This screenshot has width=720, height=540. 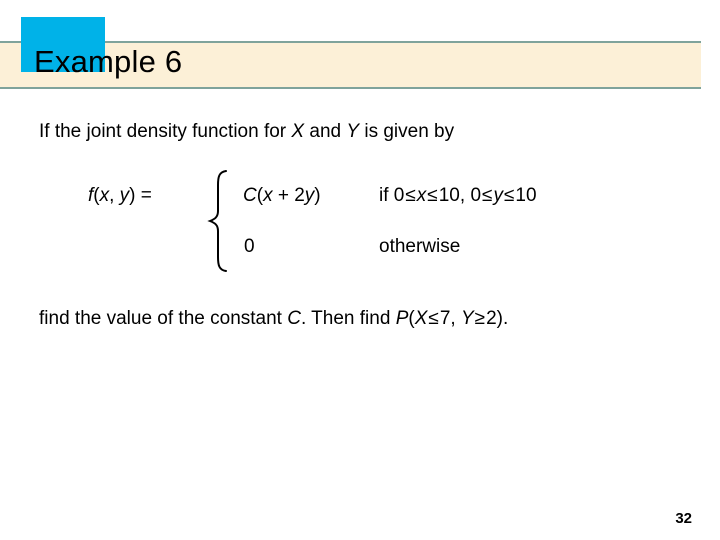 What do you see at coordinates (108, 61) in the screenshot?
I see `page-title: Example 6` at bounding box center [108, 61].